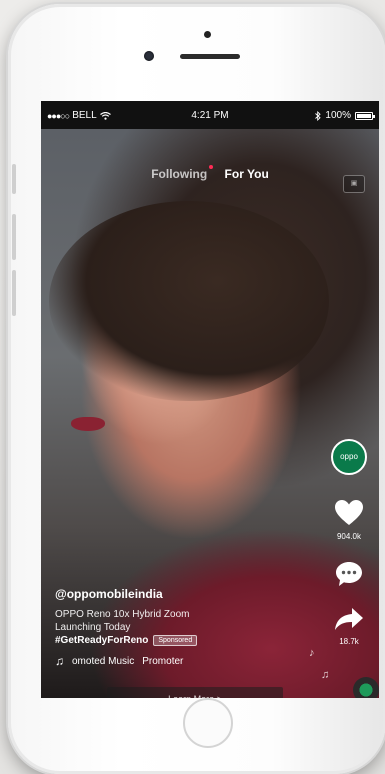  What do you see at coordinates (365, 115) in the screenshot?
I see `battery-icon` at bounding box center [365, 115].